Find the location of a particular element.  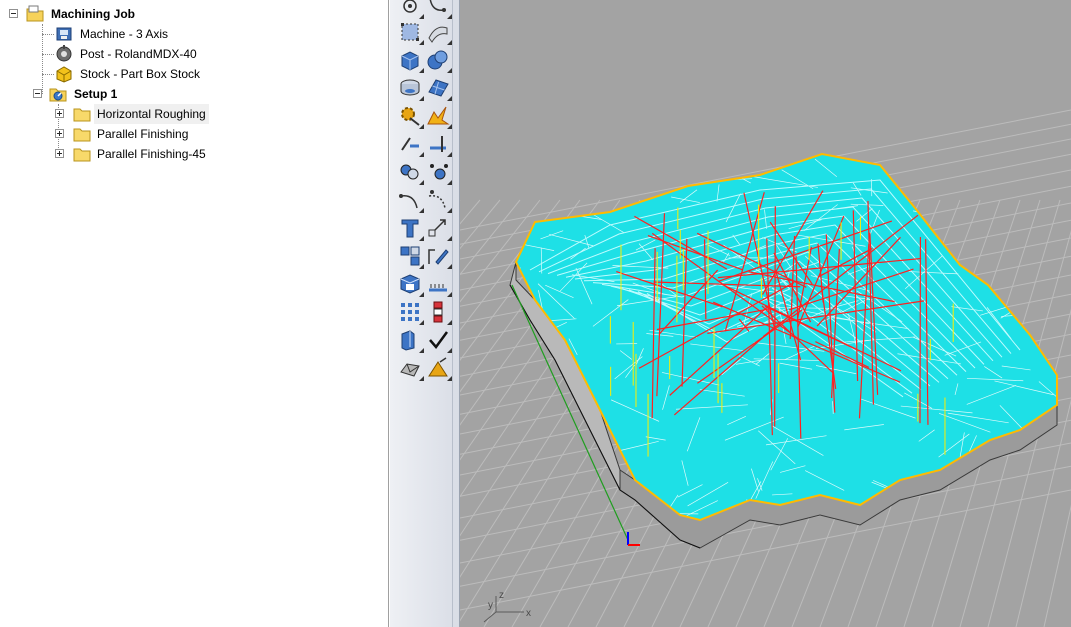

tree-node-machining-job: Machining Job is located at coordinates (190, 14).